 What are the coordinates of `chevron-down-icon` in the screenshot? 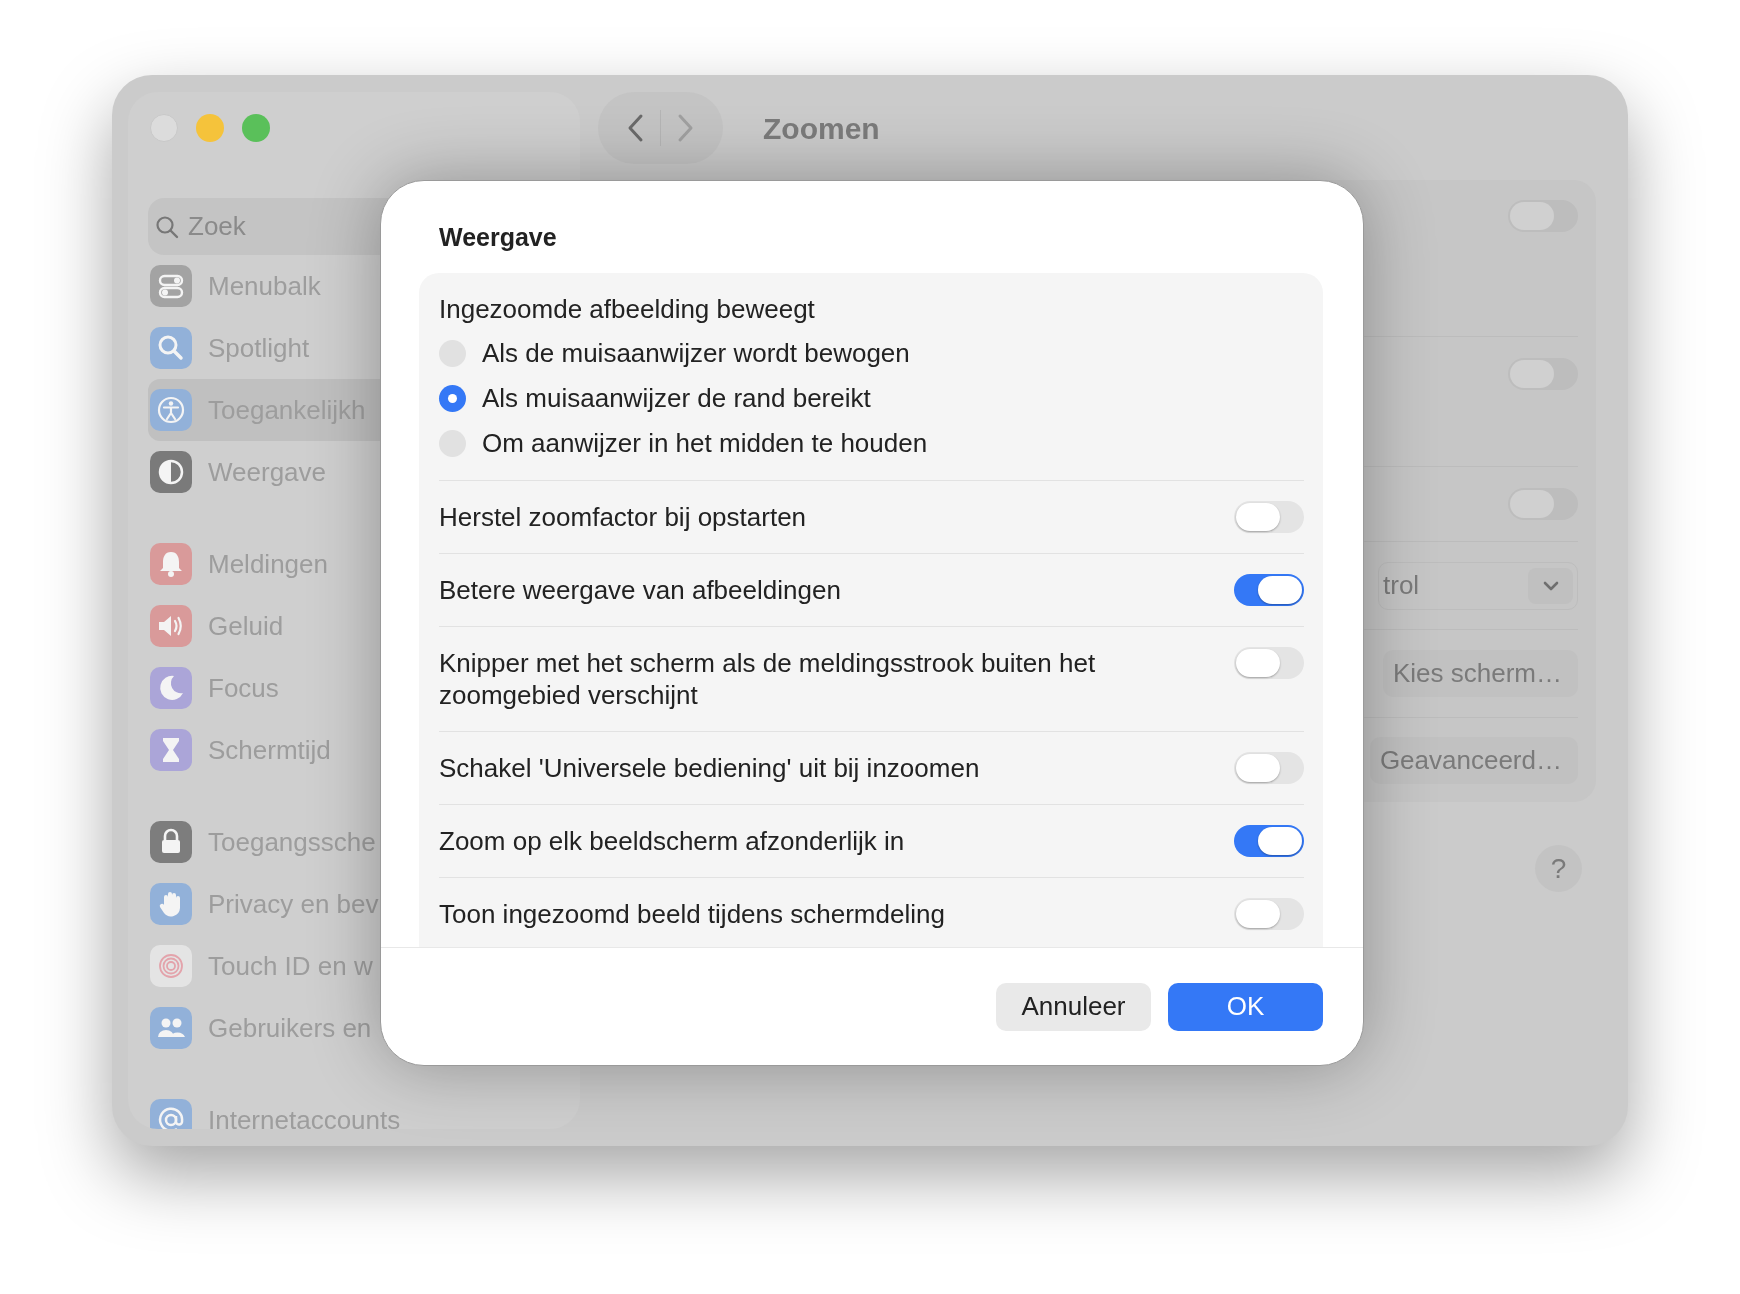 It's located at (1550, 585).